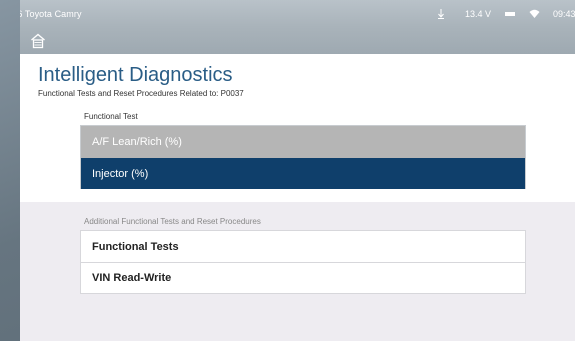  Describe the element at coordinates (303, 174) in the screenshot. I see `functional-test-item-injector: Injector (%)` at that location.